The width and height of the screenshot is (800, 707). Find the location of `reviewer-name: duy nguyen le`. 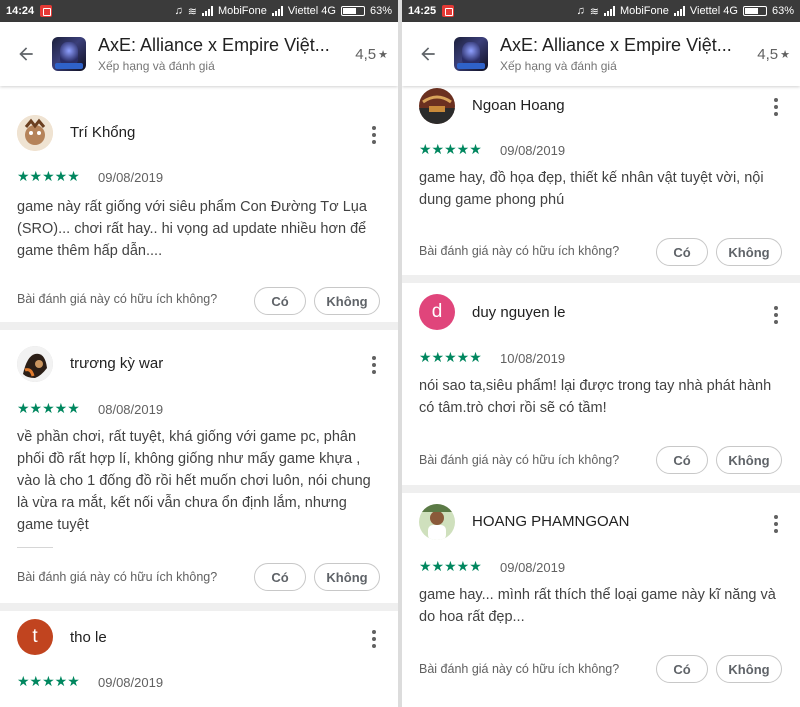

reviewer-name: duy nguyen le is located at coordinates (519, 312).